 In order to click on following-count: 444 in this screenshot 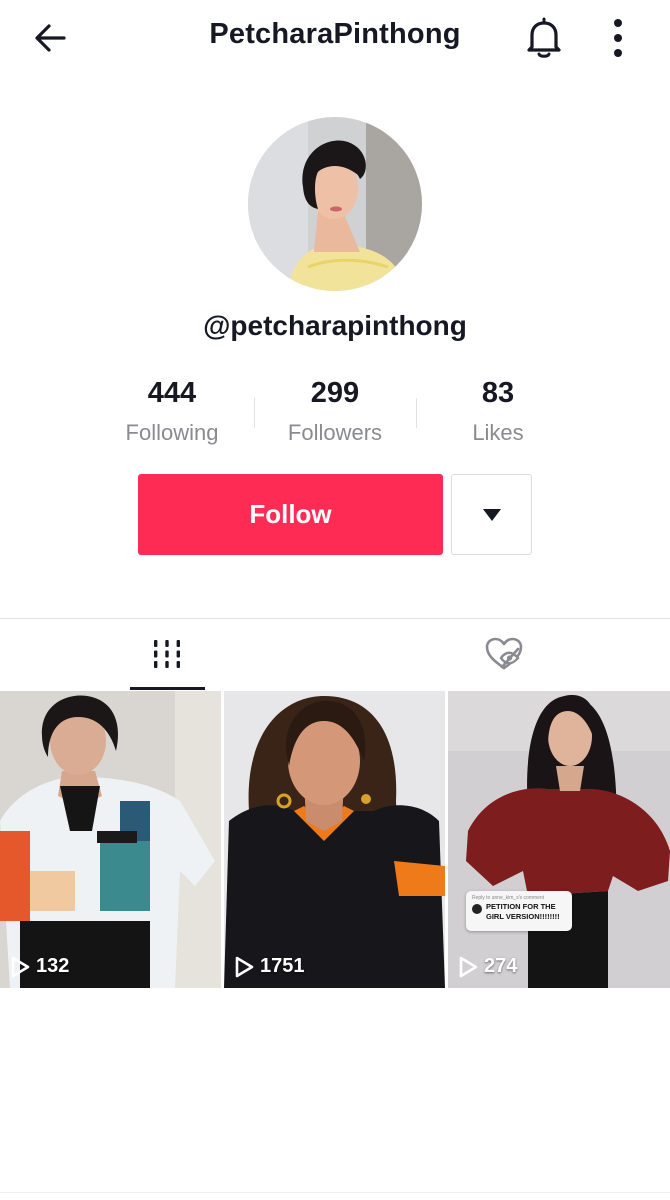, I will do `click(172, 393)`.